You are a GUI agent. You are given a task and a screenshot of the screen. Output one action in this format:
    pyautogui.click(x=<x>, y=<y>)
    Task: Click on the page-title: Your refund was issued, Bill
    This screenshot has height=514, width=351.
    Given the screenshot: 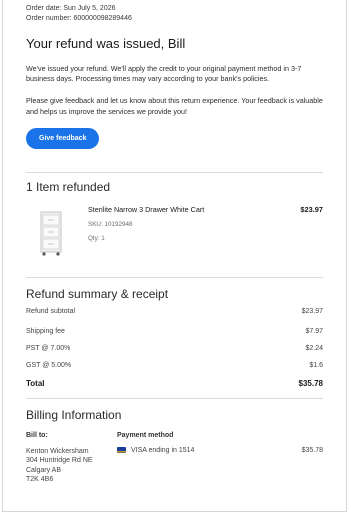 What is the action you would take?
    pyautogui.click(x=106, y=43)
    